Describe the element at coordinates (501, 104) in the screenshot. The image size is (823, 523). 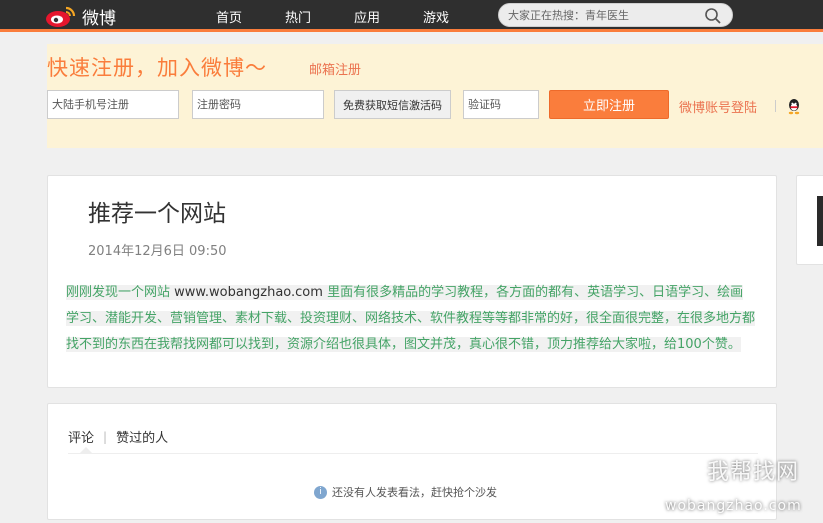
I see `verify-code-field` at that location.